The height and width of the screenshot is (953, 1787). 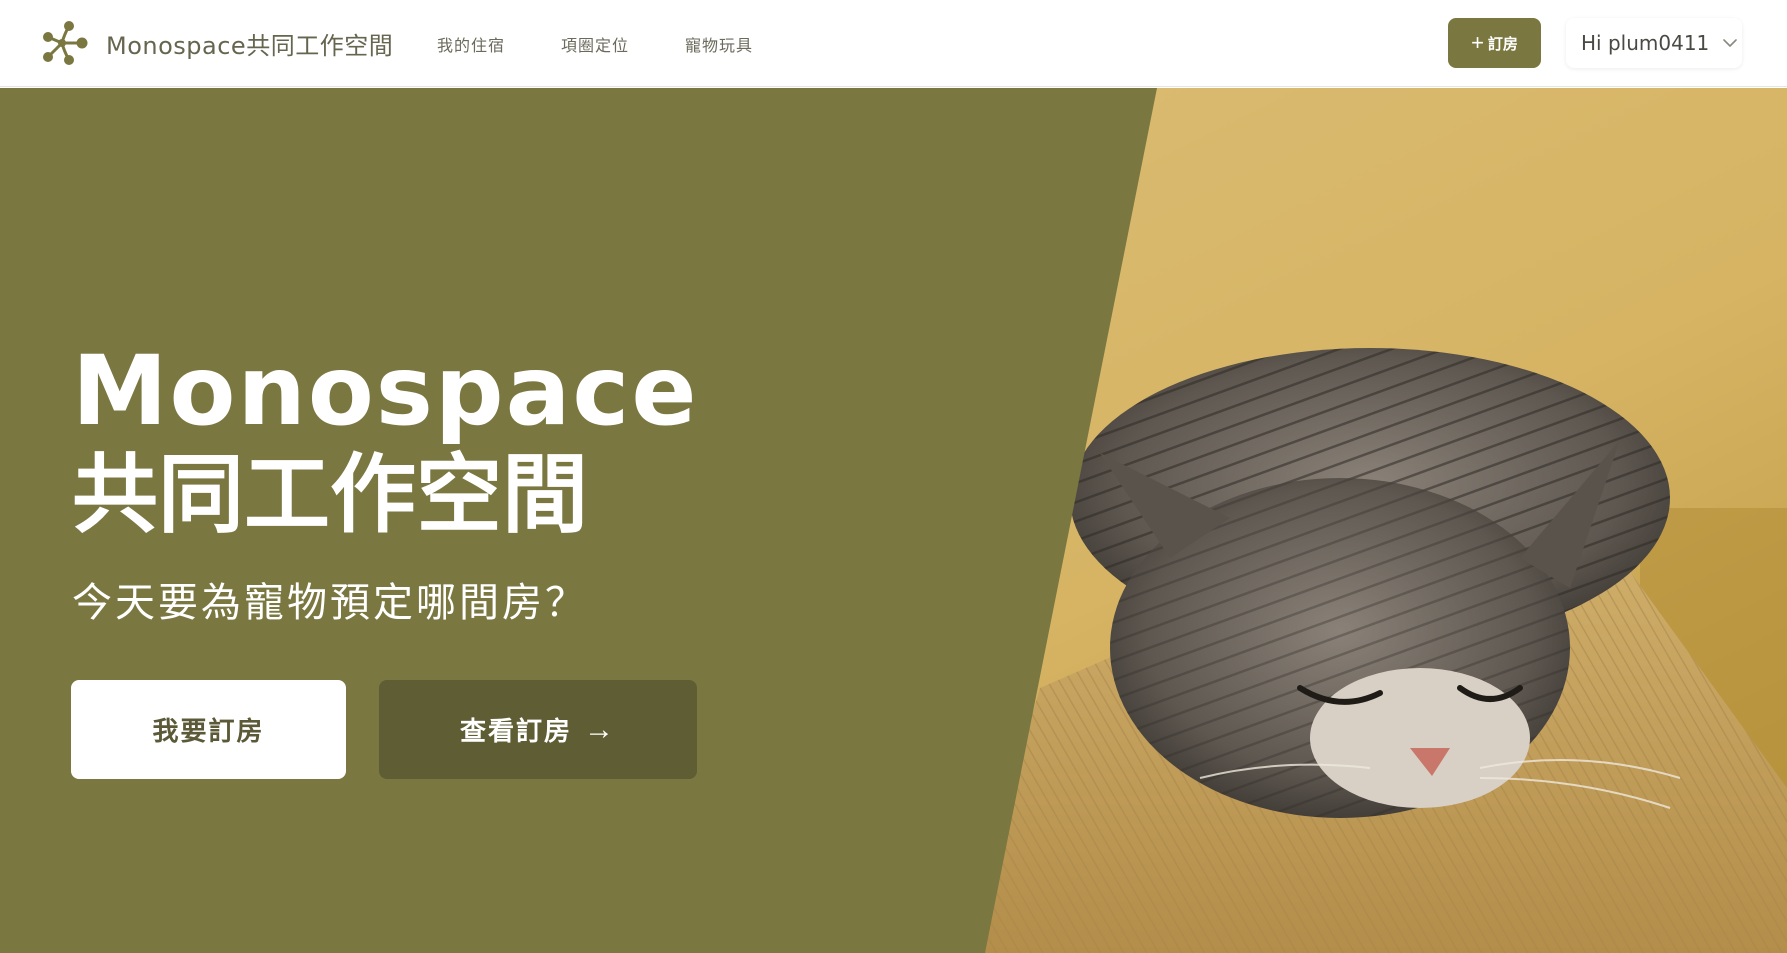 What do you see at coordinates (1645, 43) in the screenshot?
I see `user-greeting: Hi plum0411` at bounding box center [1645, 43].